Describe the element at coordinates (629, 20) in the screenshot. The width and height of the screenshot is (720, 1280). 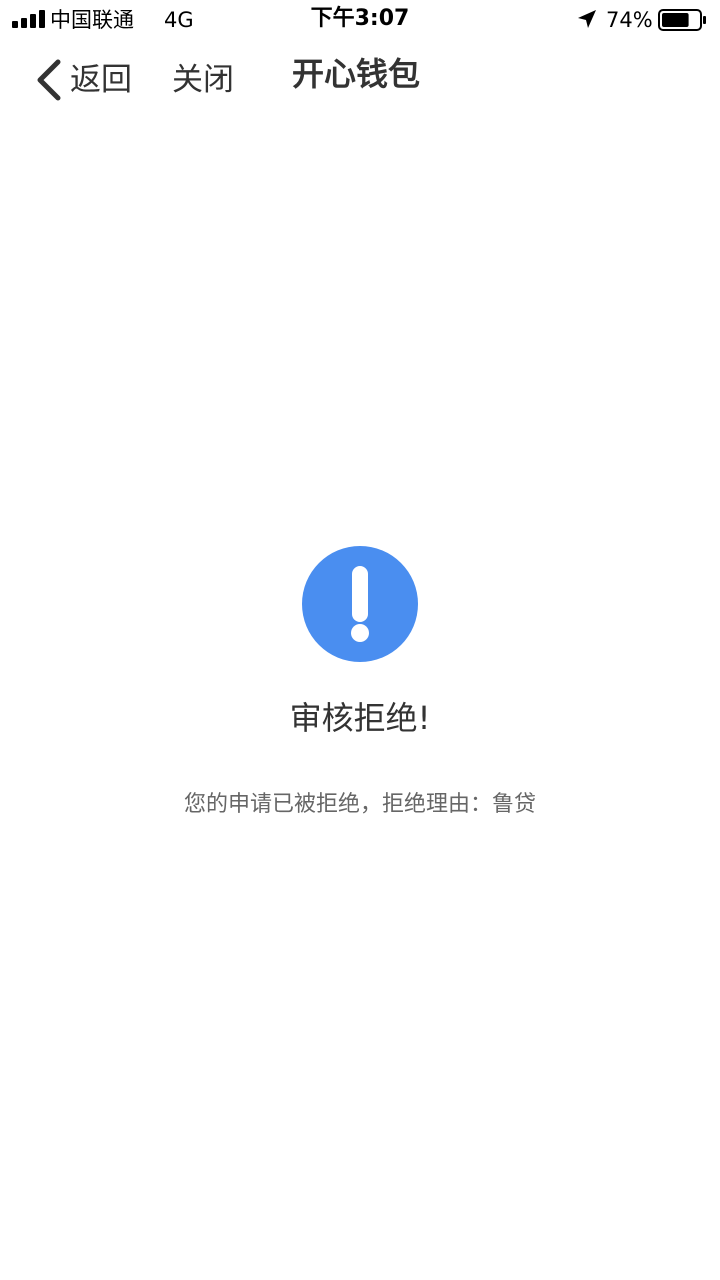
I see `battery-percent: 74%` at that location.